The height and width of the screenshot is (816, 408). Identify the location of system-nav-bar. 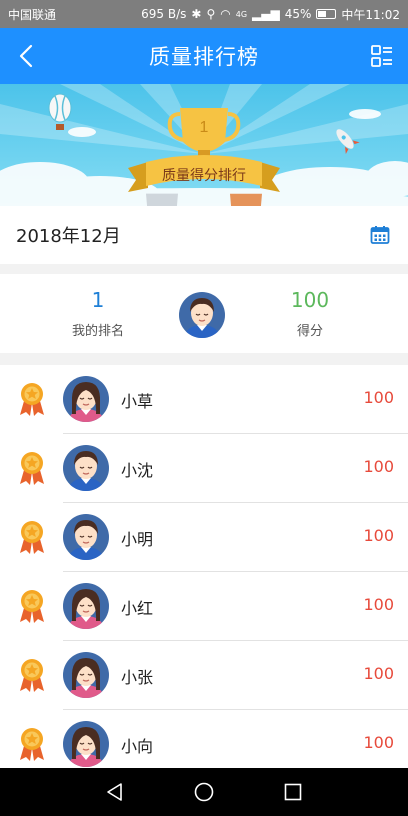
(204, 792).